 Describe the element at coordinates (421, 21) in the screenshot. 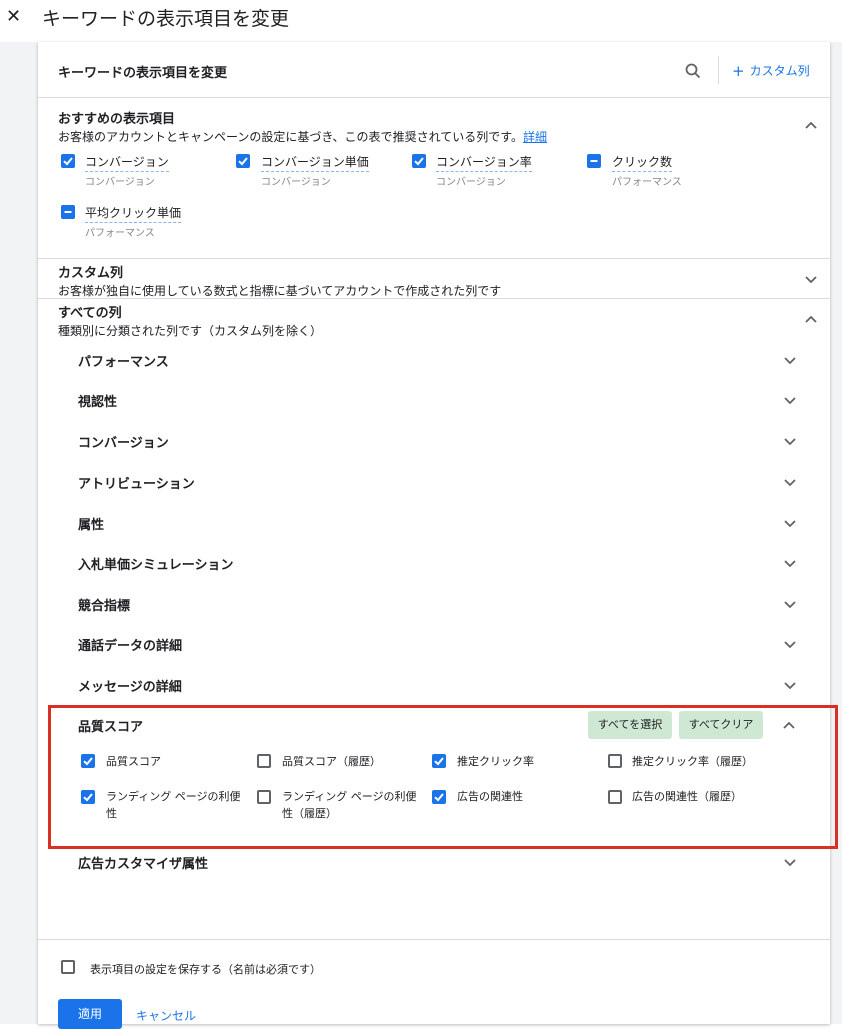

I see `top-bar: ✕ キーワードの表示項目を変更` at that location.